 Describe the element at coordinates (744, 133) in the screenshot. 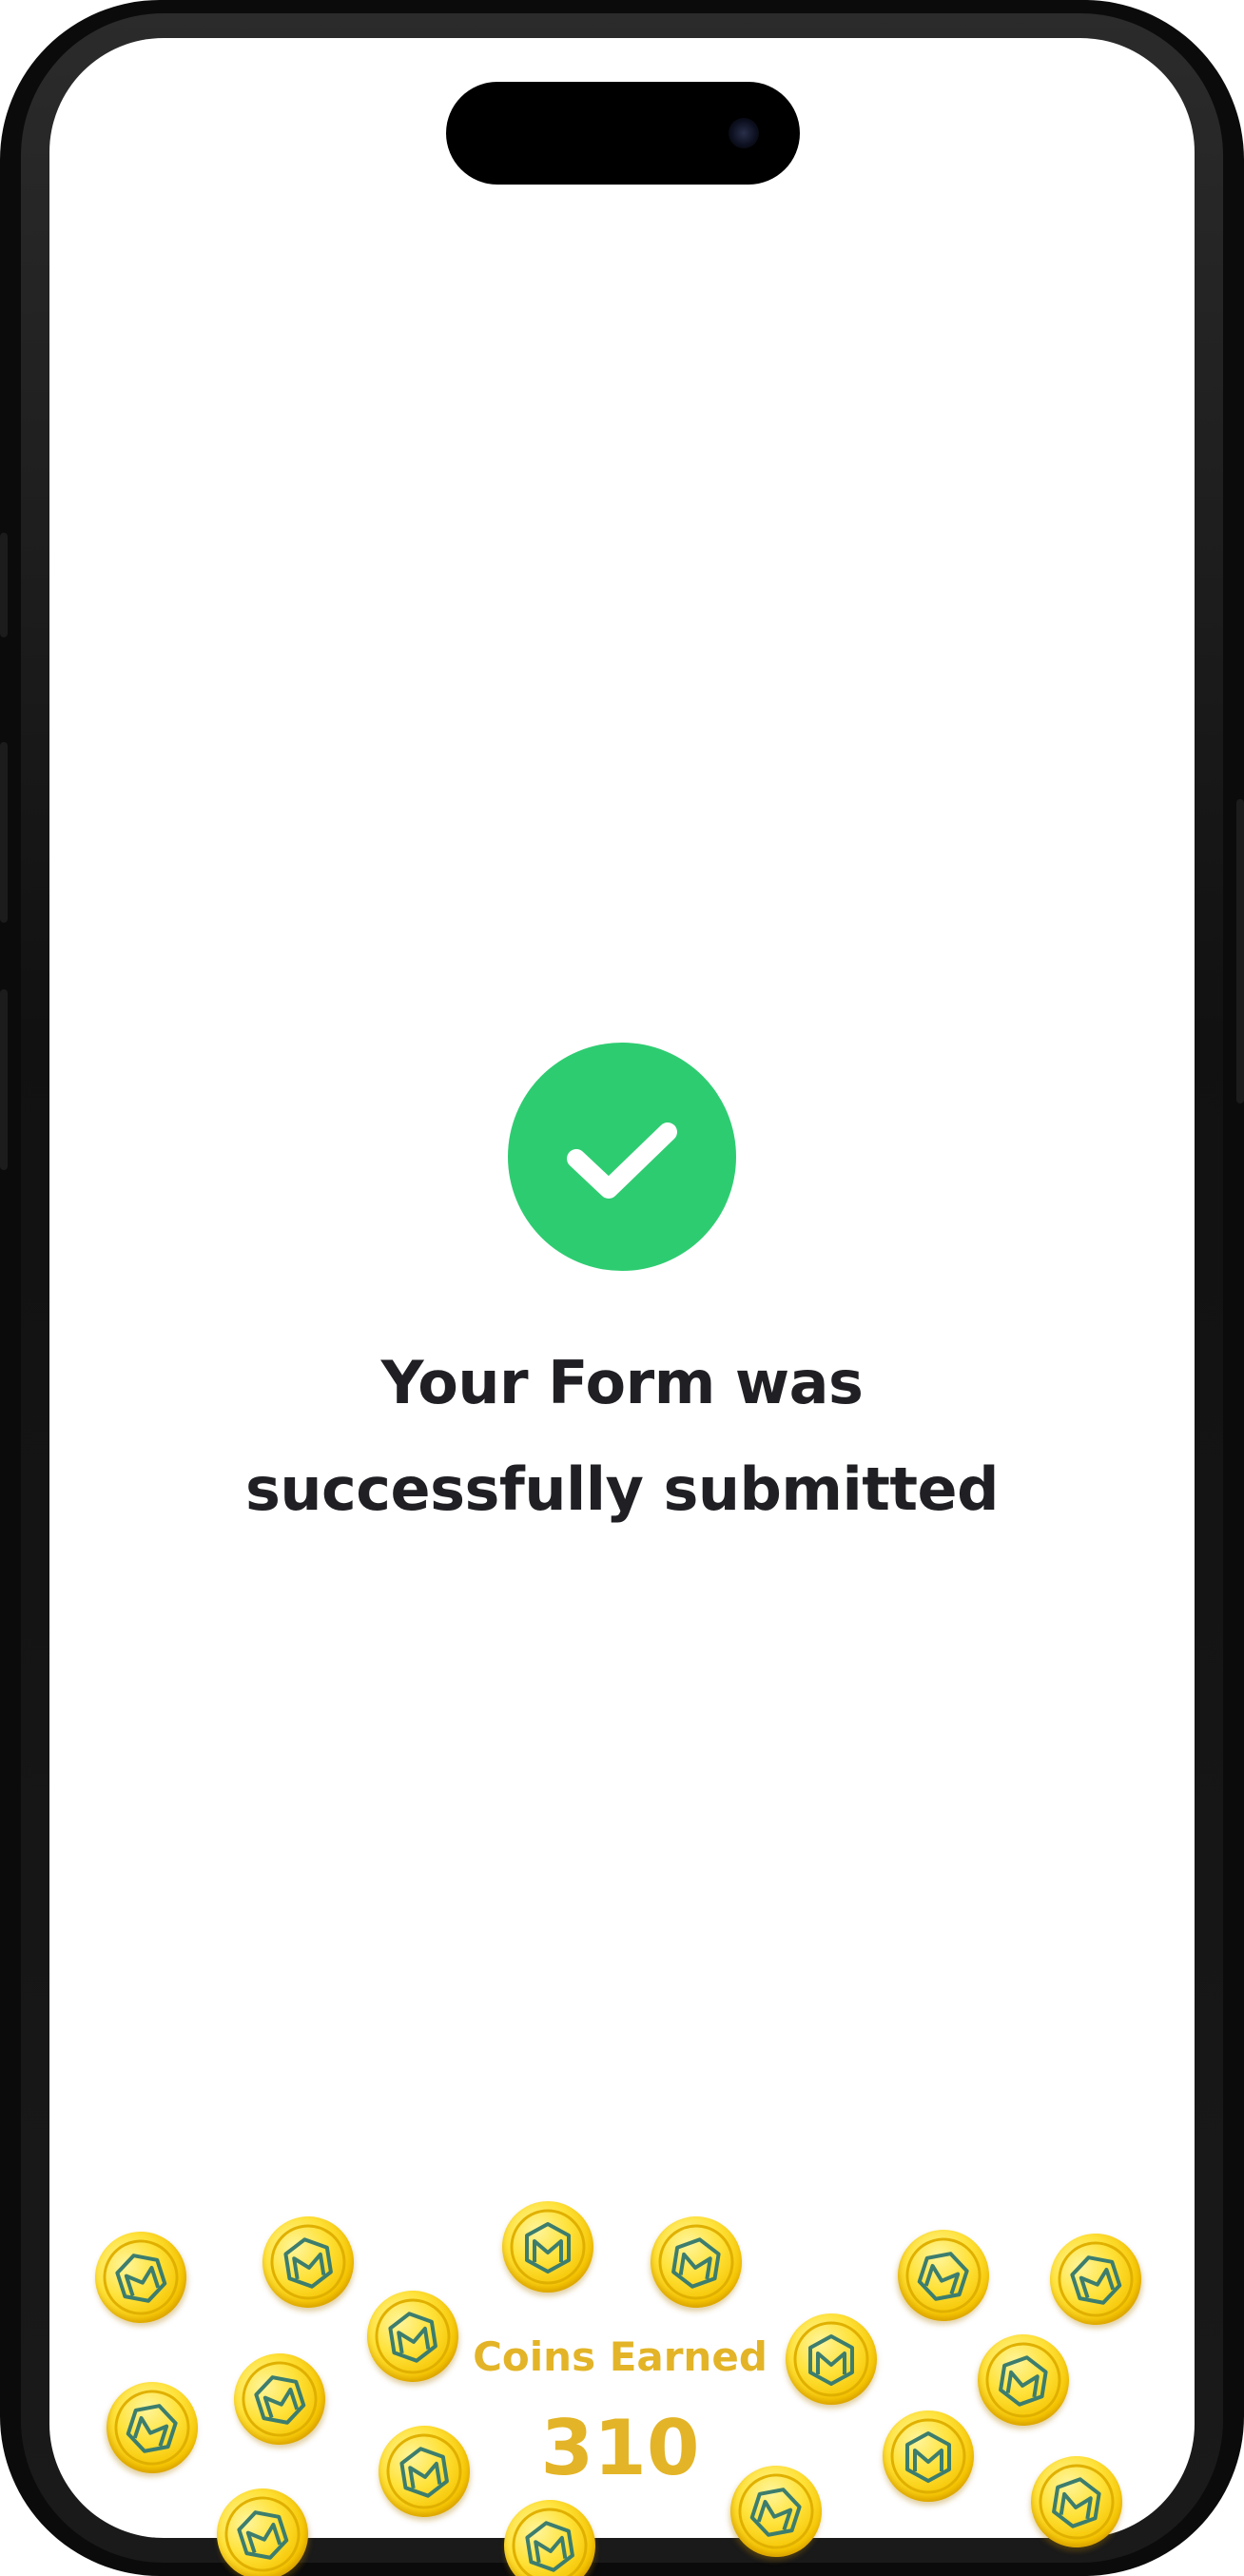

I see `front-camera` at that location.